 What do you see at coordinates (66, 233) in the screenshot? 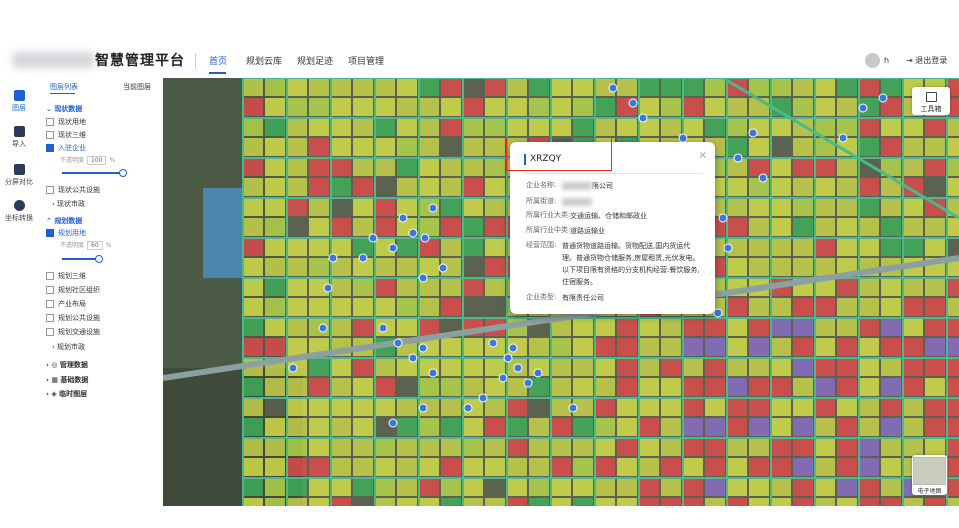
I see `layer-planning-landuse: 规划用地` at bounding box center [66, 233].